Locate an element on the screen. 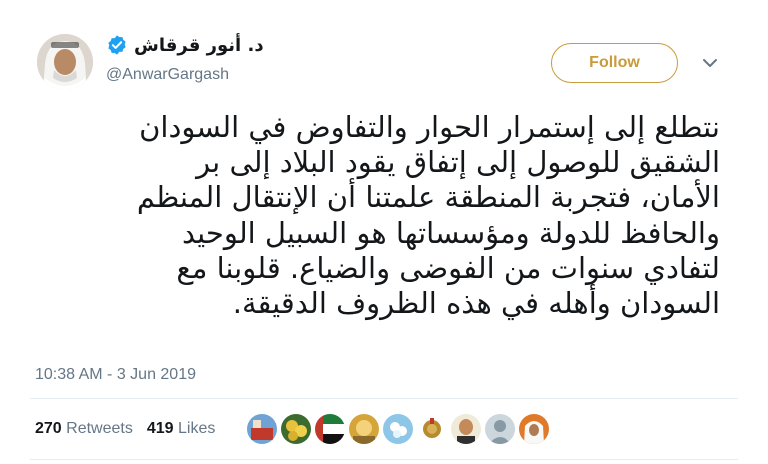 The height and width of the screenshot is (464, 768). author-avatar is located at coordinates (65, 62).